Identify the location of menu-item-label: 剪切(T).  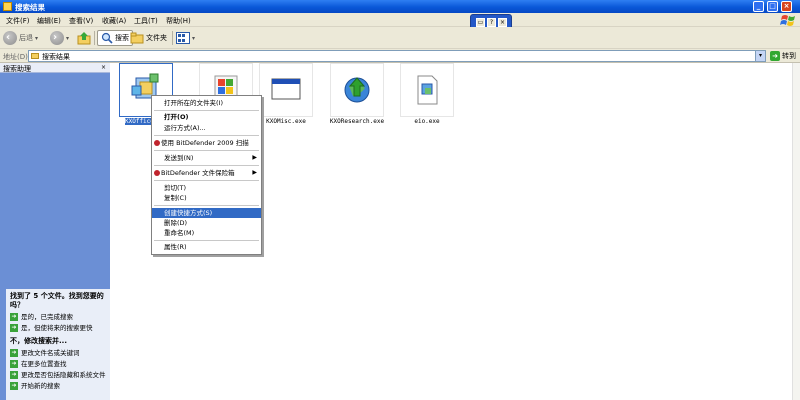
(175, 188).